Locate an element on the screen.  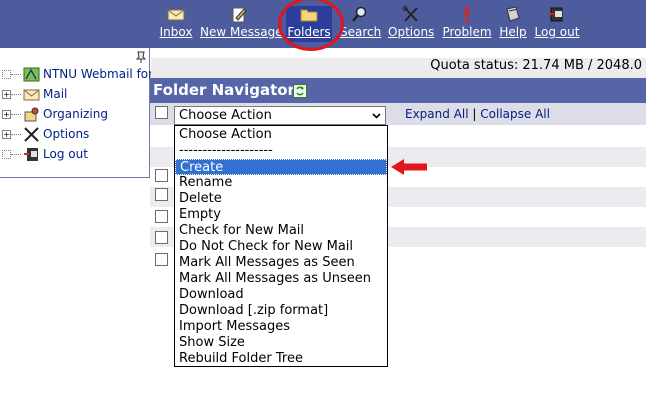
toolbar-search-label: Search is located at coordinates (361, 32).